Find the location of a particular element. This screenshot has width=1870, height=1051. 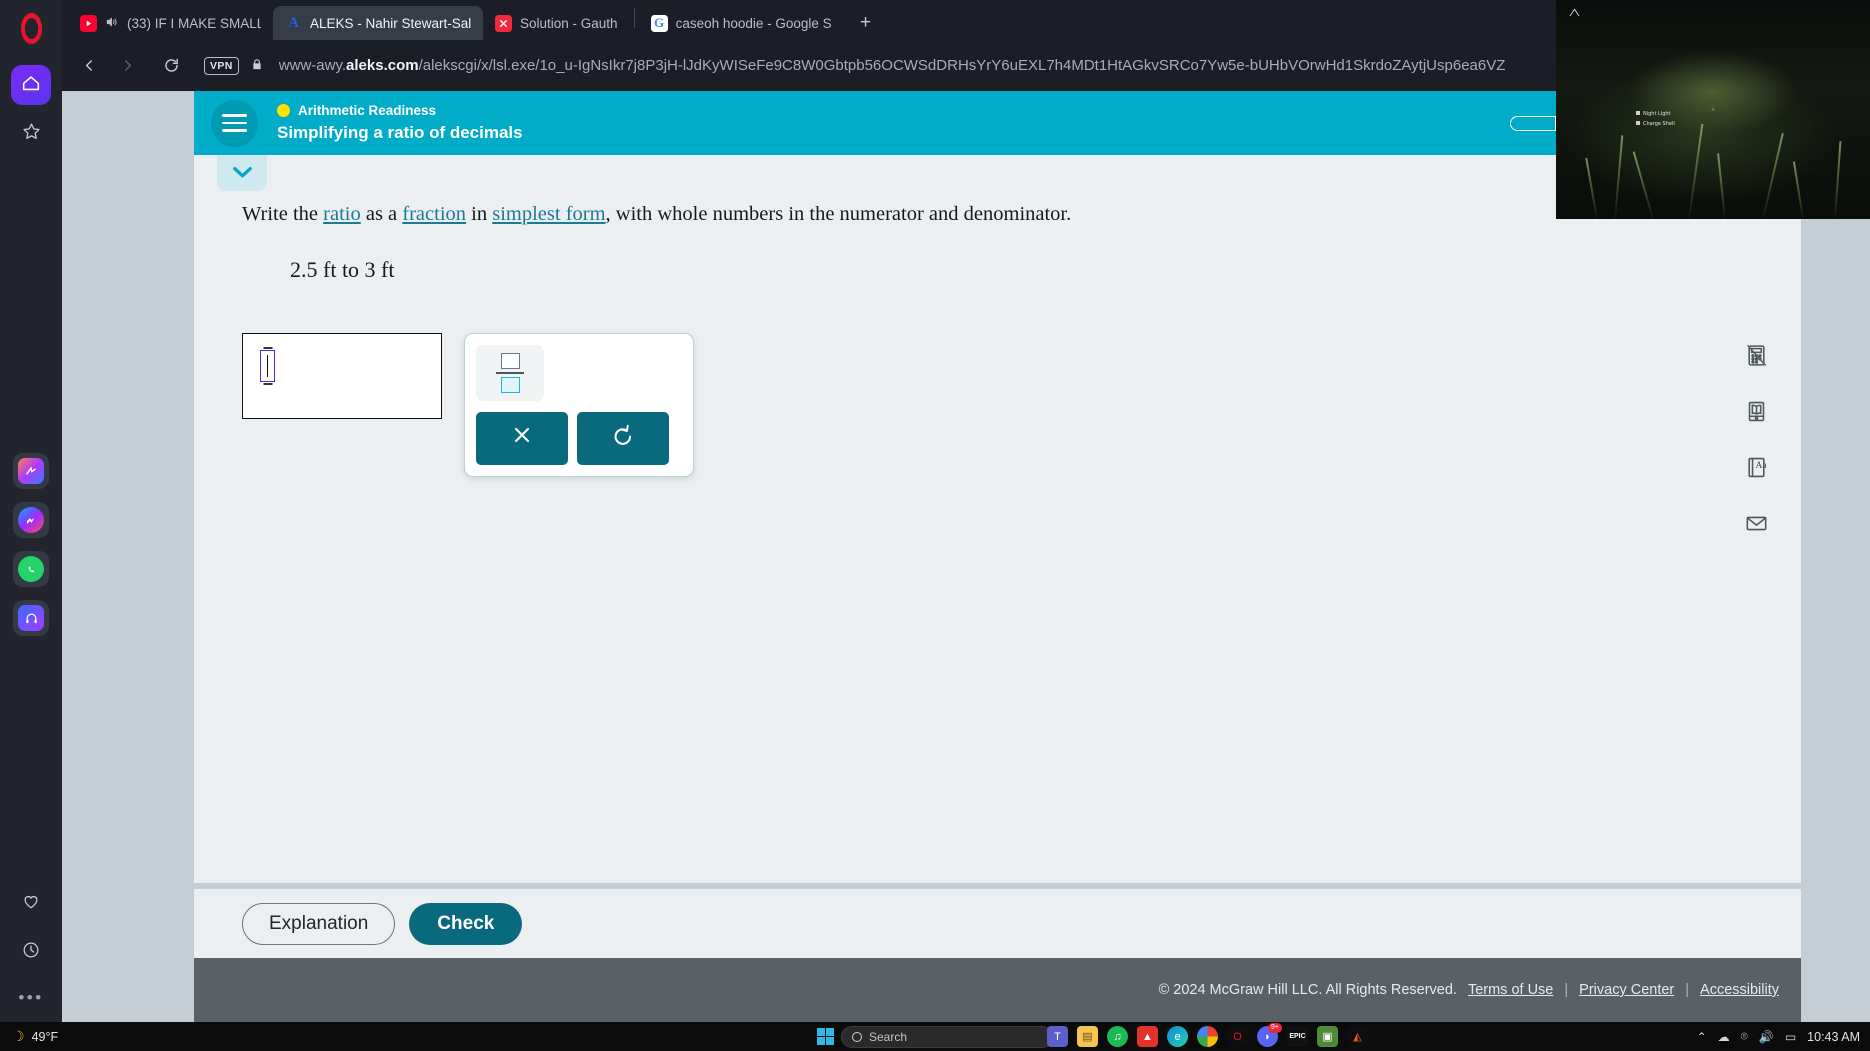

keypad-action-row is located at coordinates (579, 438).